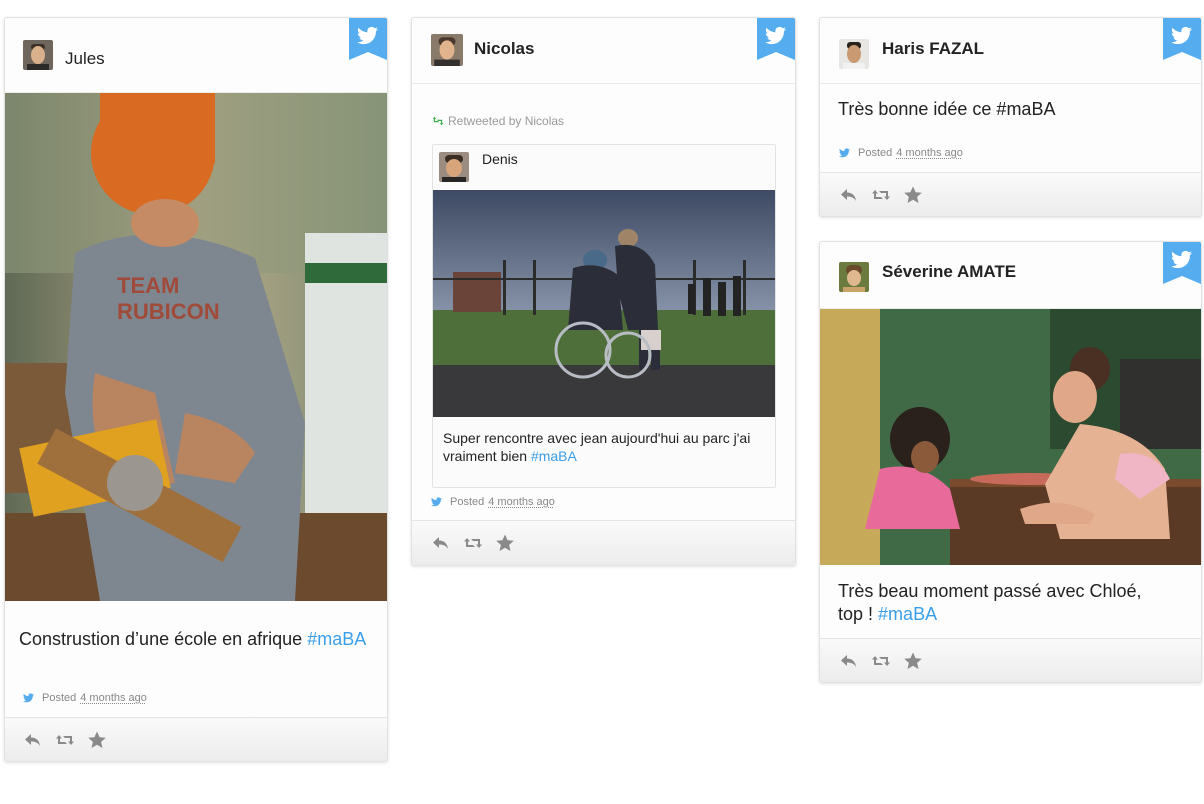 The width and height of the screenshot is (1204, 804). I want to click on svg-text: TEAM, so click(148, 285).